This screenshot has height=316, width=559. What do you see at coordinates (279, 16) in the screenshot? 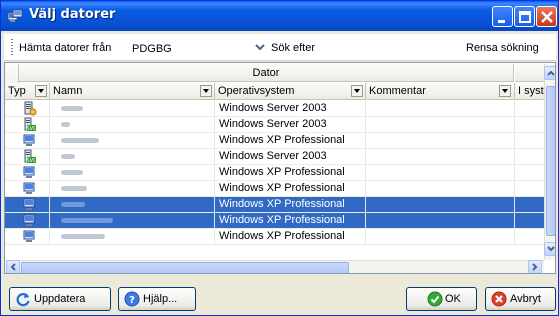
I see `title-bar: Välj datorer` at bounding box center [279, 16].